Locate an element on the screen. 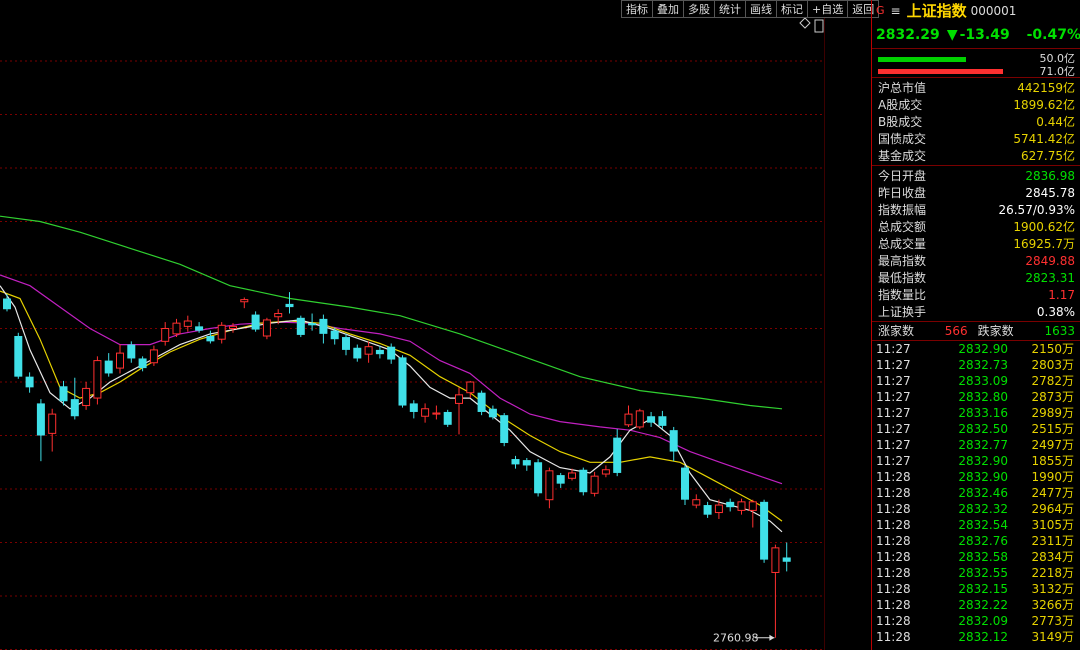 The height and width of the screenshot is (650, 1080). toolbar-button: 指标 is located at coordinates (636, 9).